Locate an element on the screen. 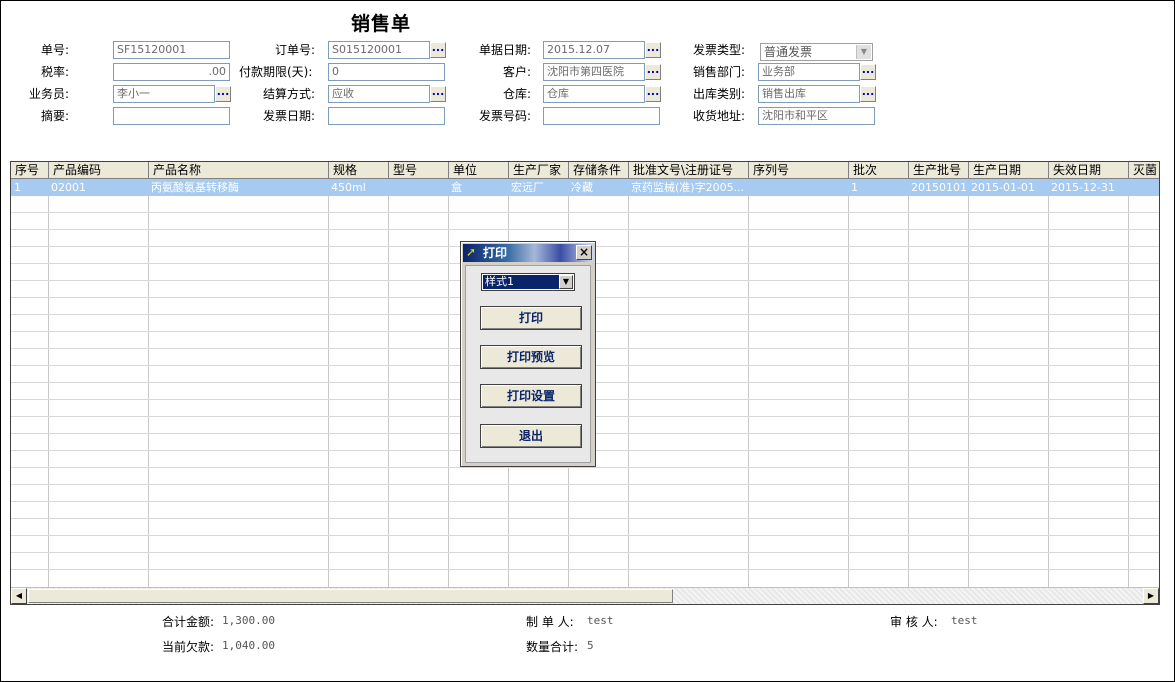 Image resolution: width=1175 pixels, height=682 pixels. tax-rate-field: .00 is located at coordinates (171, 72).